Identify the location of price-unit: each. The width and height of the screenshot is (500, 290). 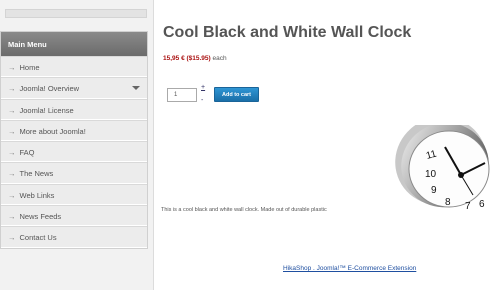
(219, 58).